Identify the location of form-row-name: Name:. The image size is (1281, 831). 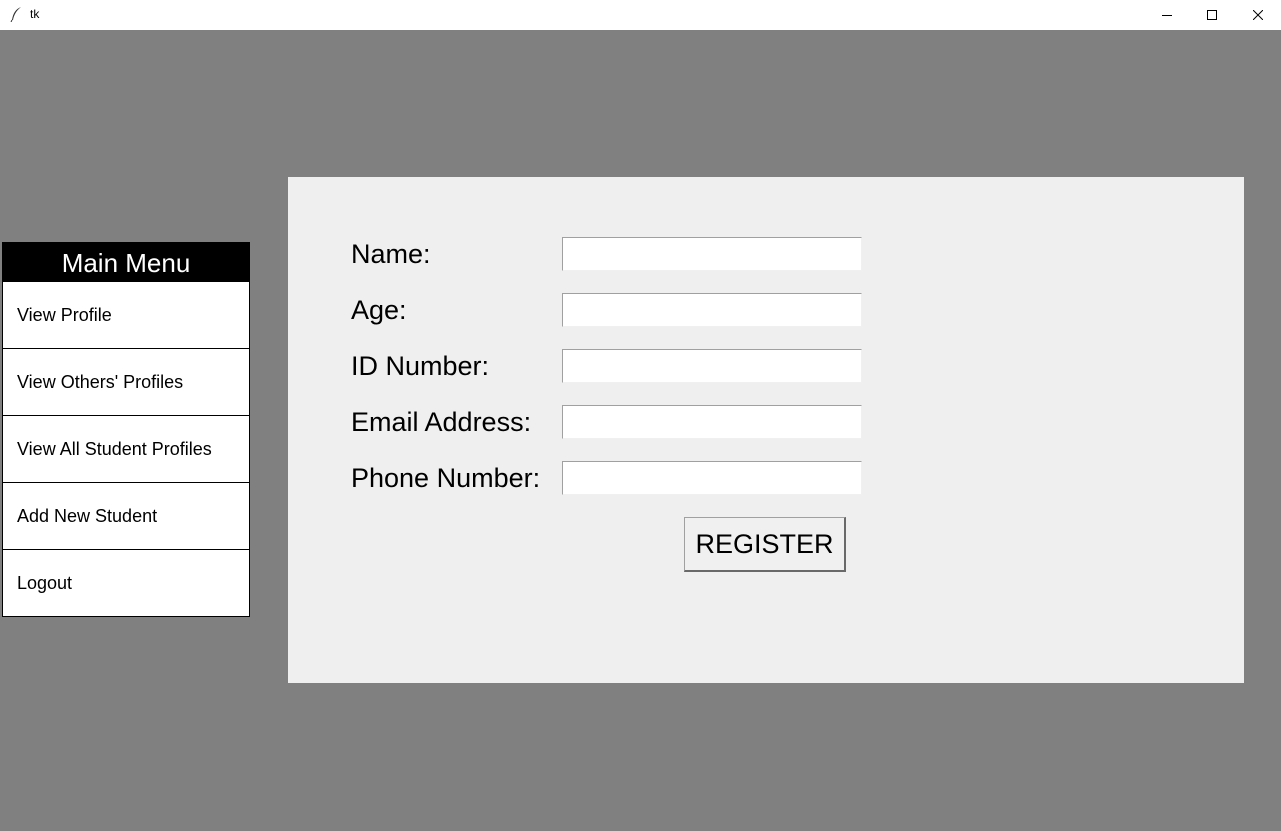
(611, 255).